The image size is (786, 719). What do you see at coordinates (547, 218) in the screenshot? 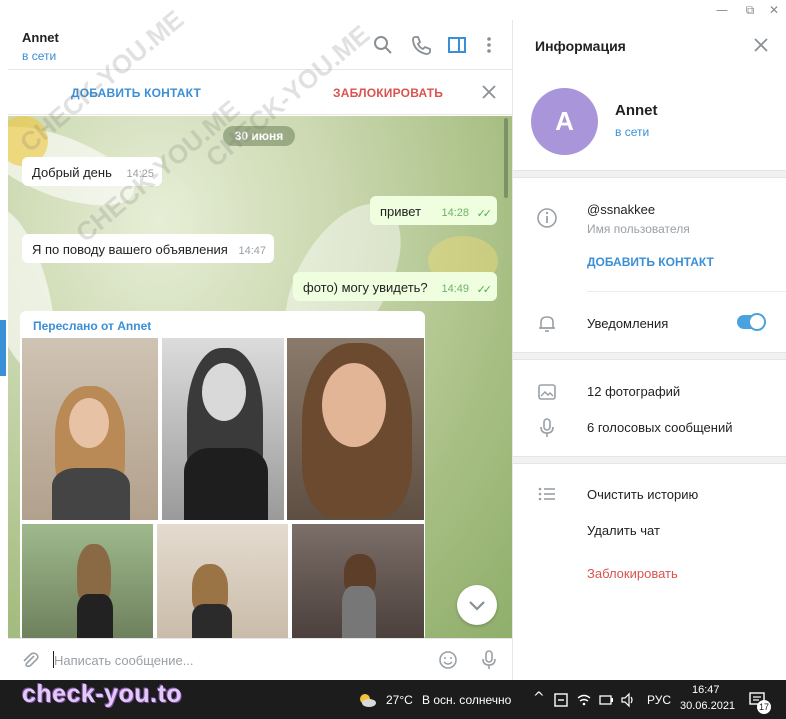
I see `info-icon` at bounding box center [547, 218].